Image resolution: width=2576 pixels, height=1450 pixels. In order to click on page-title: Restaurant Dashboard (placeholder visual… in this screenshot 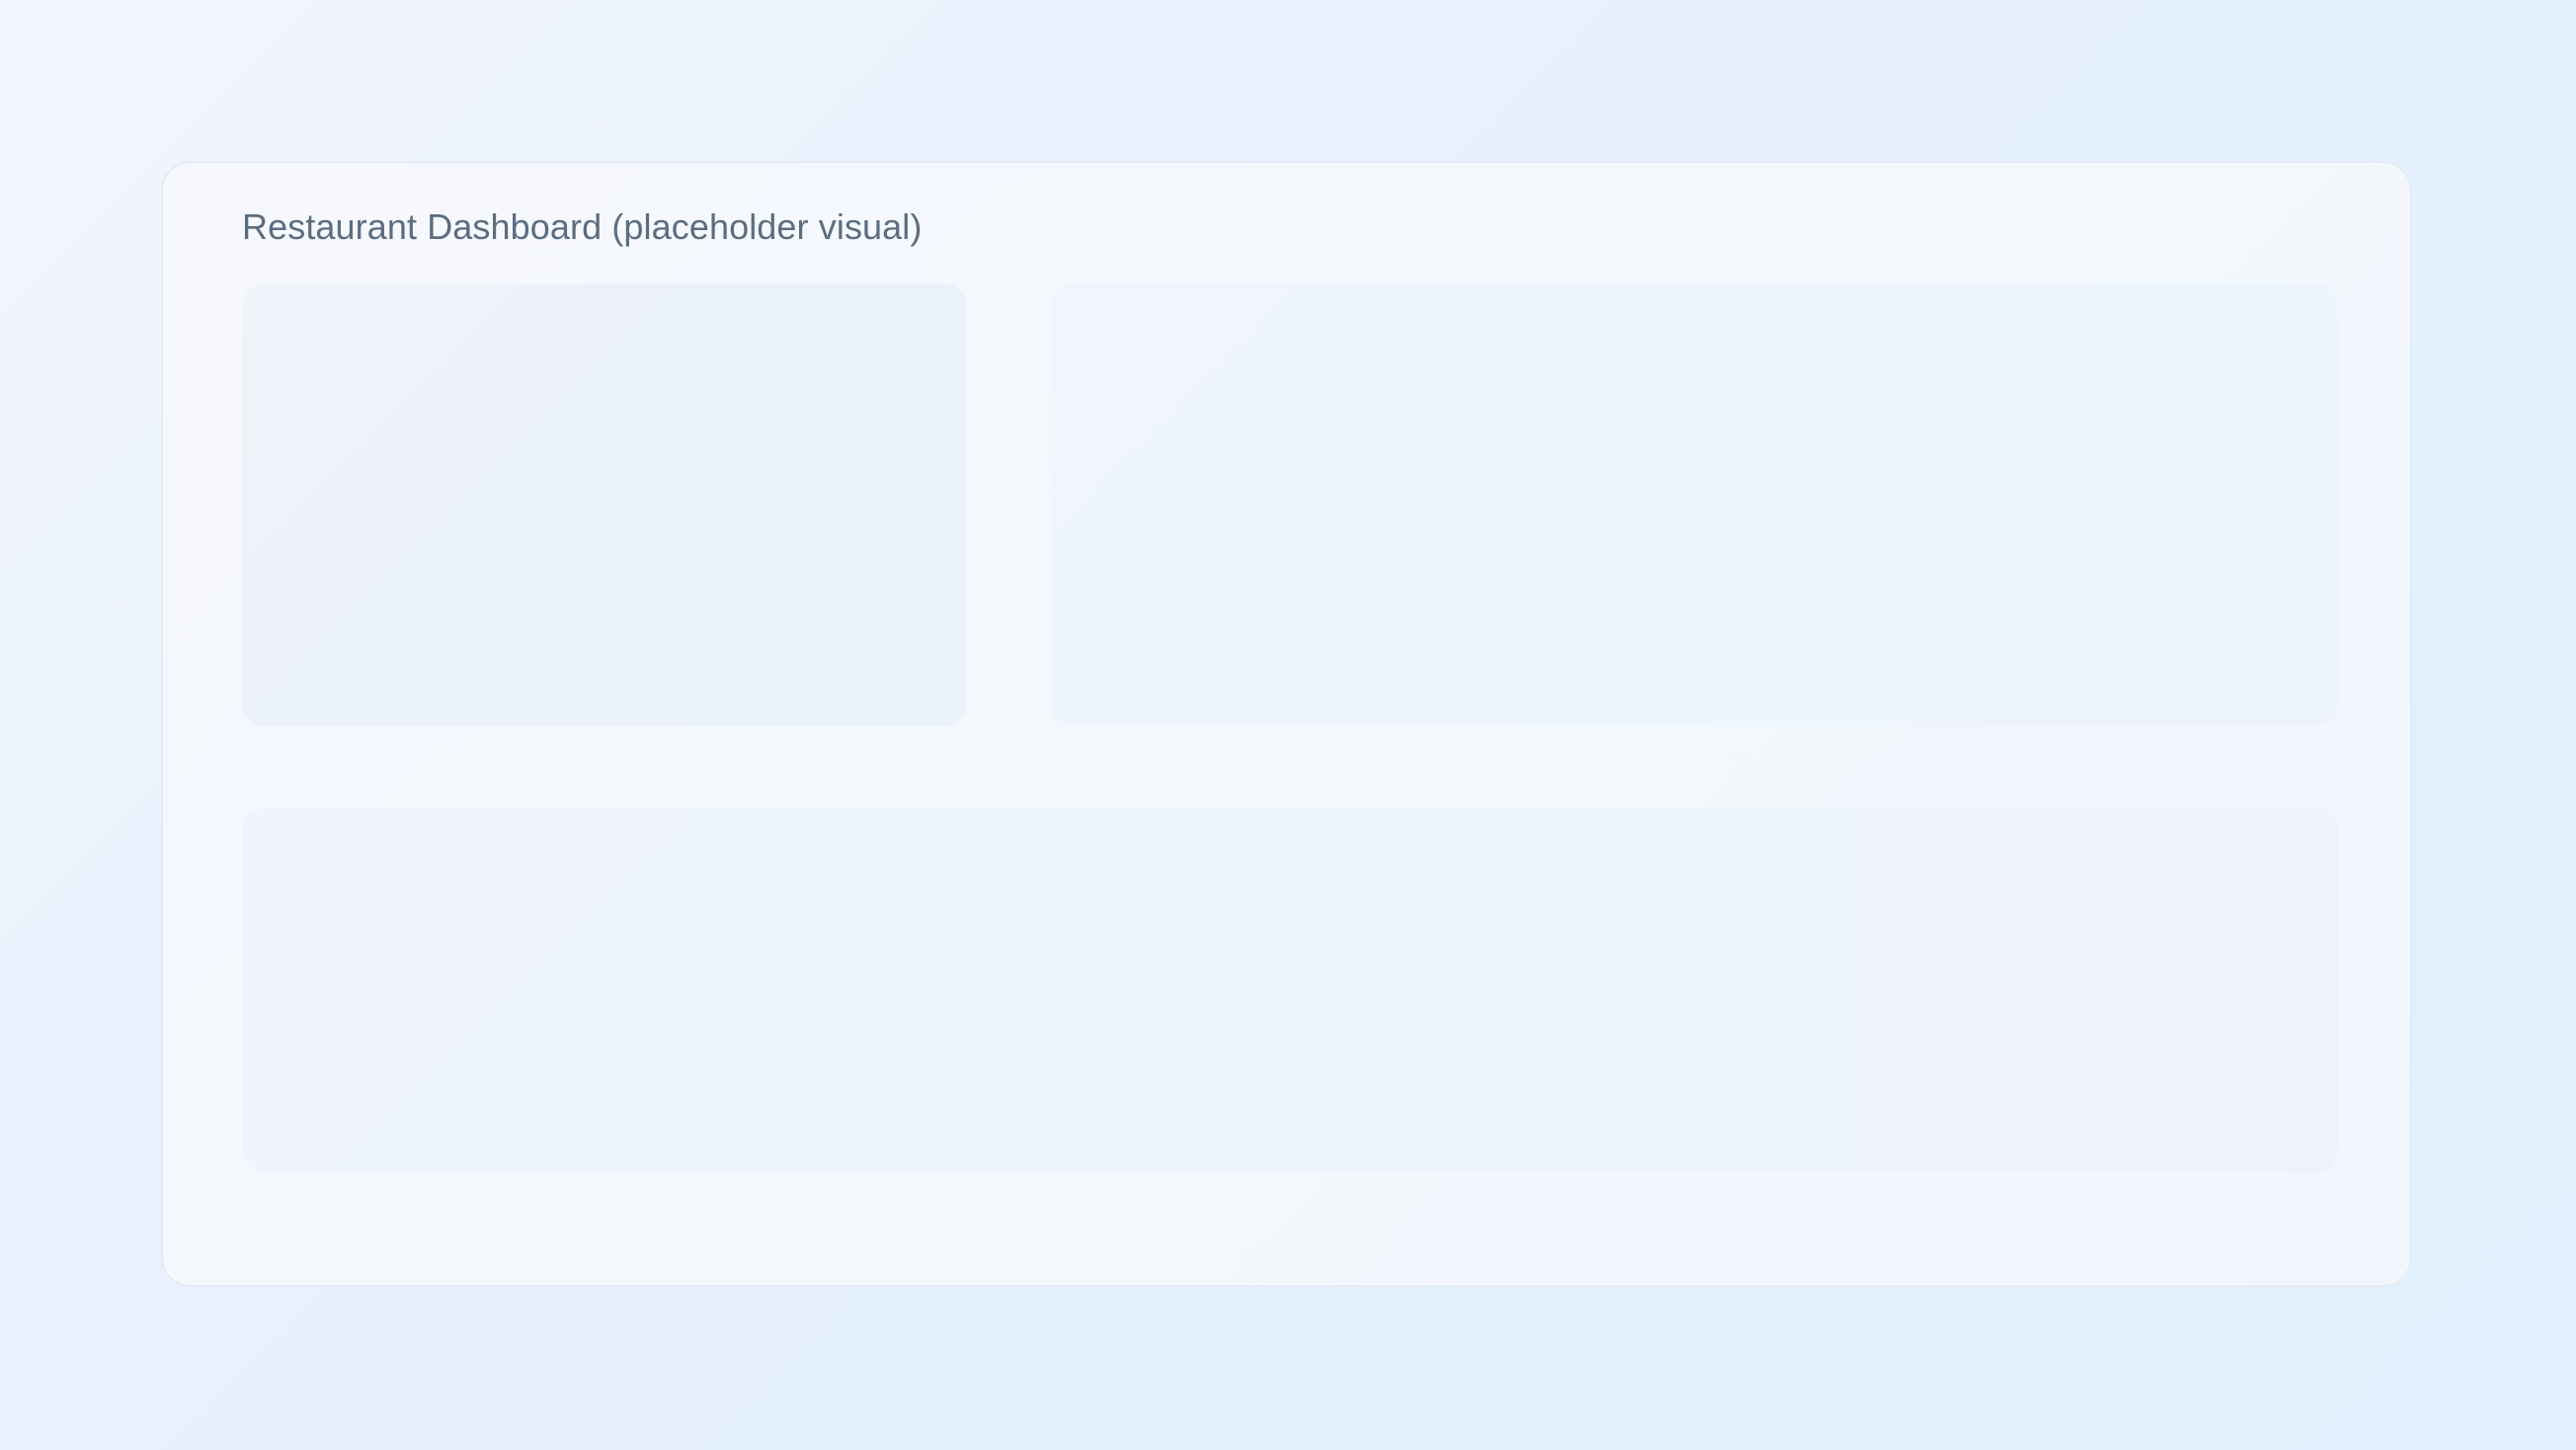, I will do `click(582, 226)`.